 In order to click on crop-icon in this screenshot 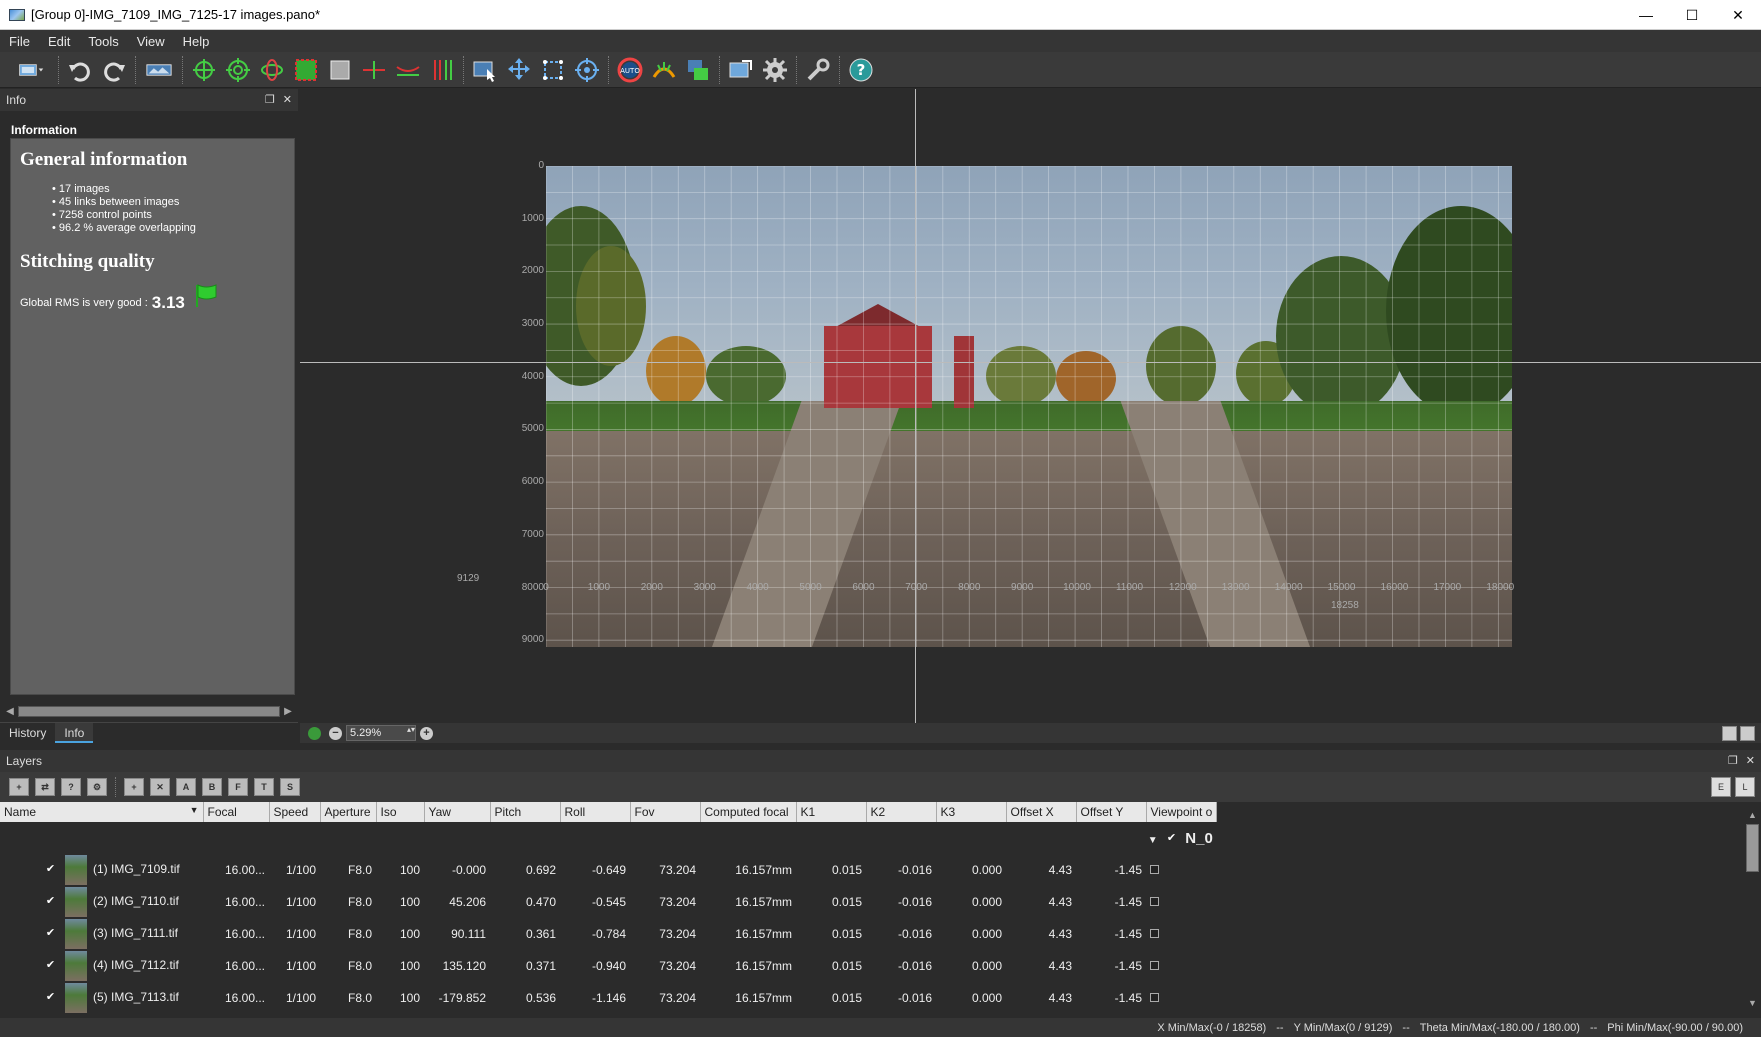, I will do `click(306, 70)`.